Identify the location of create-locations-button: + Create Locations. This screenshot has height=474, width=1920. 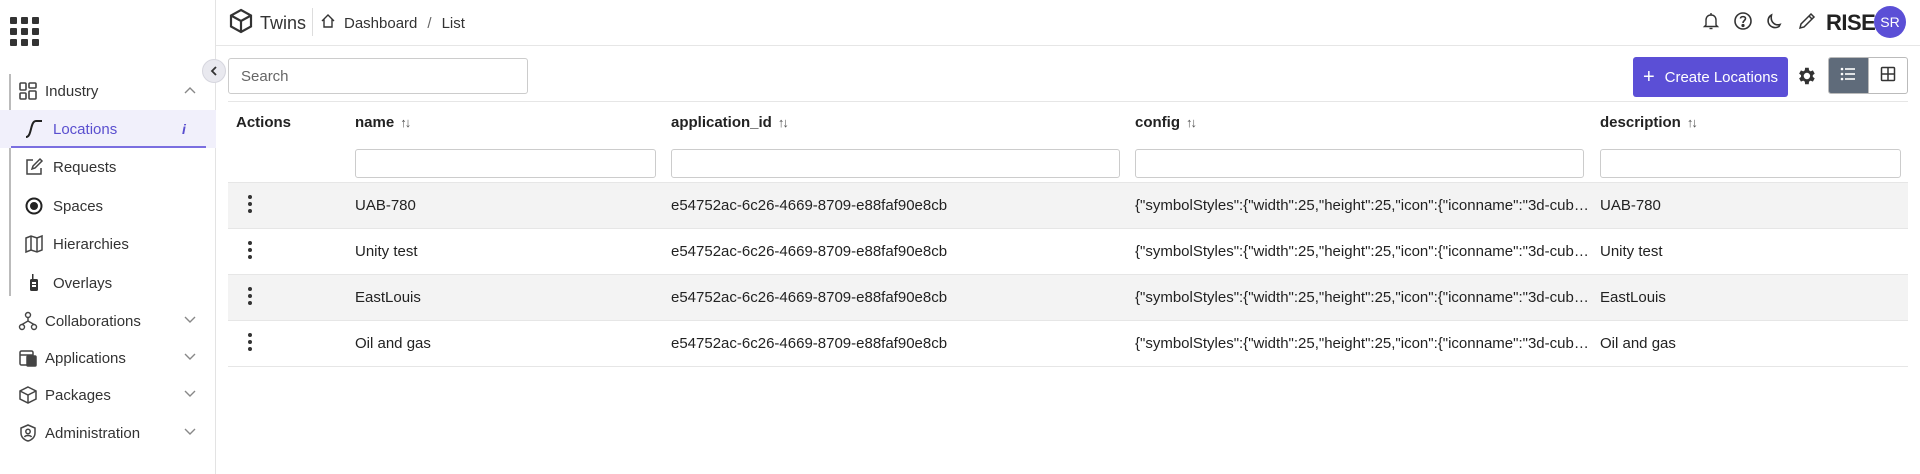
(1710, 77).